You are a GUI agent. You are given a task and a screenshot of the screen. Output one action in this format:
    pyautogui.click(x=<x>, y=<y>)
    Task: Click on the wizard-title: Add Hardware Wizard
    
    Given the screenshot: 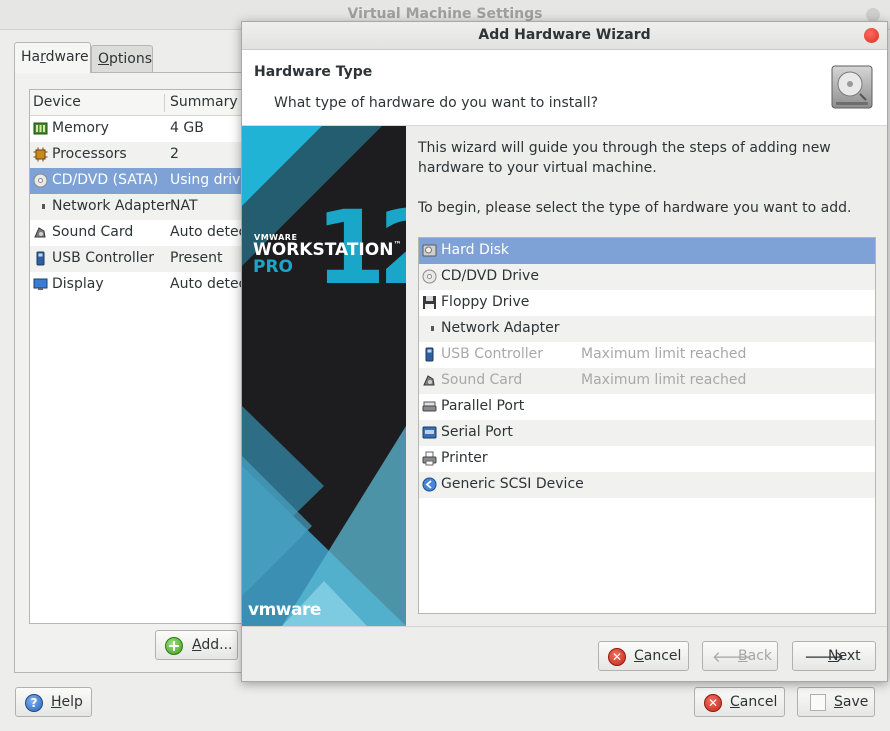 What is the action you would take?
    pyautogui.click(x=564, y=35)
    